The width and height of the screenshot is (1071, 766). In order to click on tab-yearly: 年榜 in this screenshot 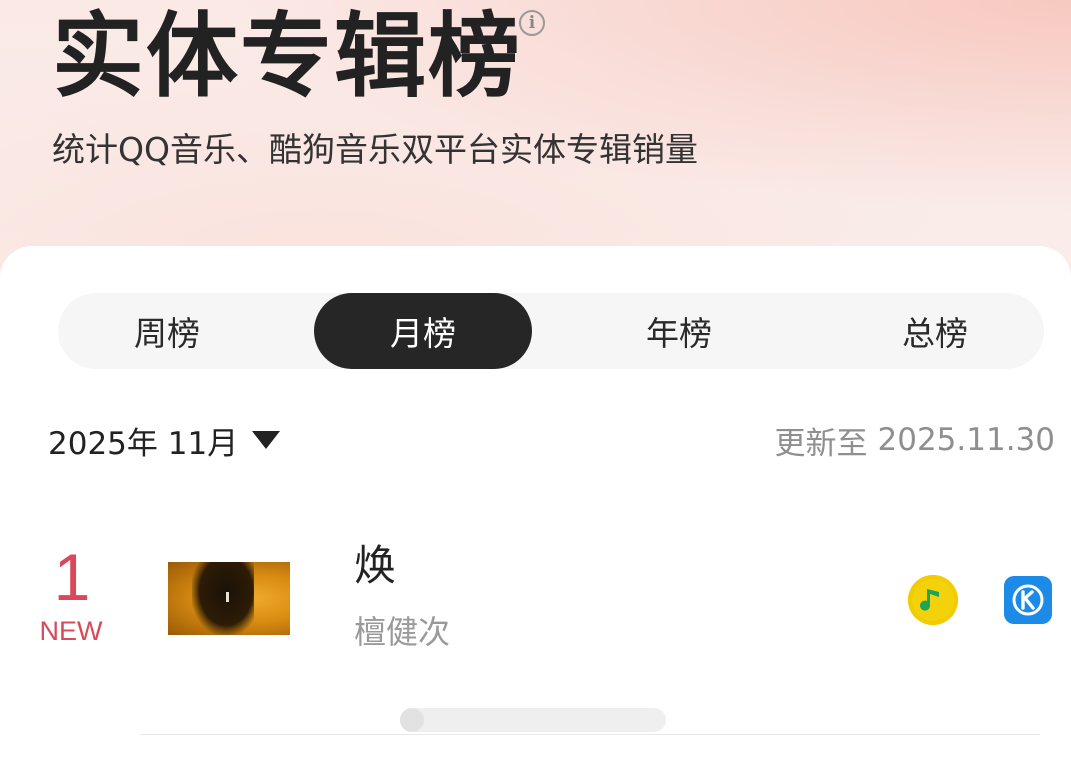, I will do `click(679, 331)`.